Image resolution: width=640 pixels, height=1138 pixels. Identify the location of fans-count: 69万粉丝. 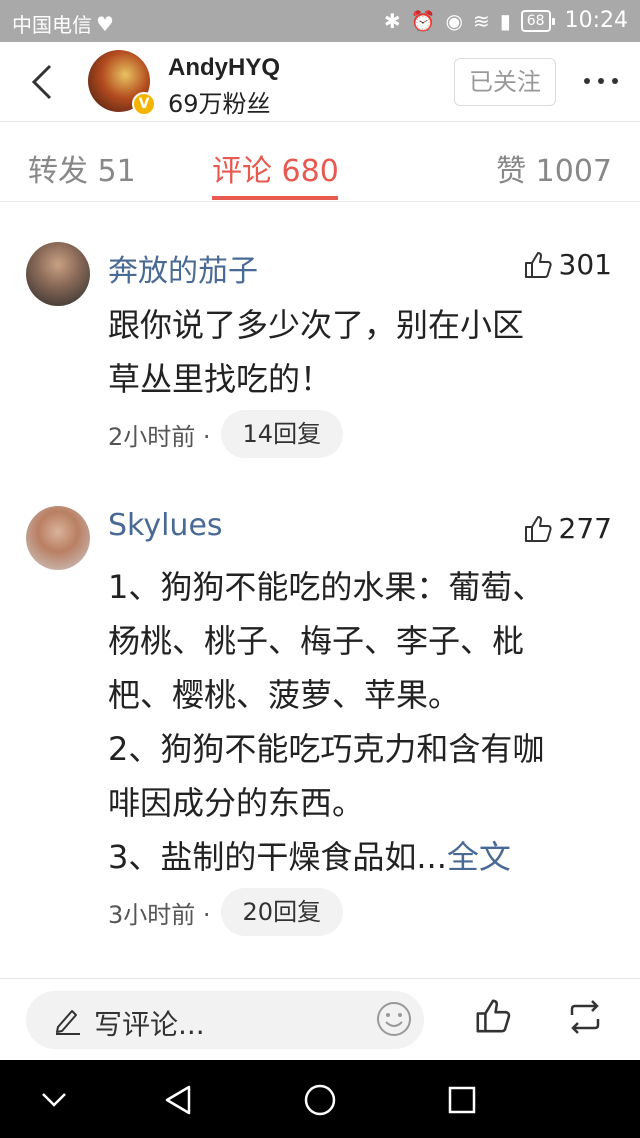
(219, 104).